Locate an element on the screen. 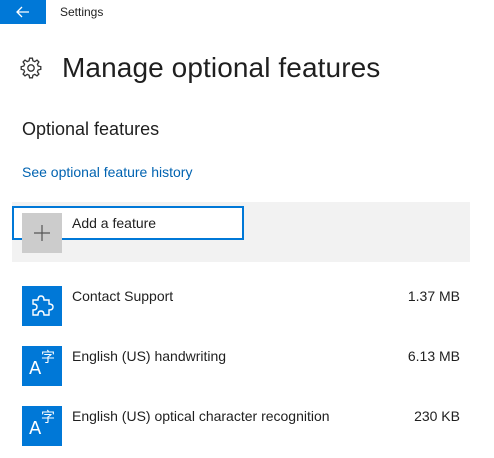  puzzle-icon is located at coordinates (42, 306).